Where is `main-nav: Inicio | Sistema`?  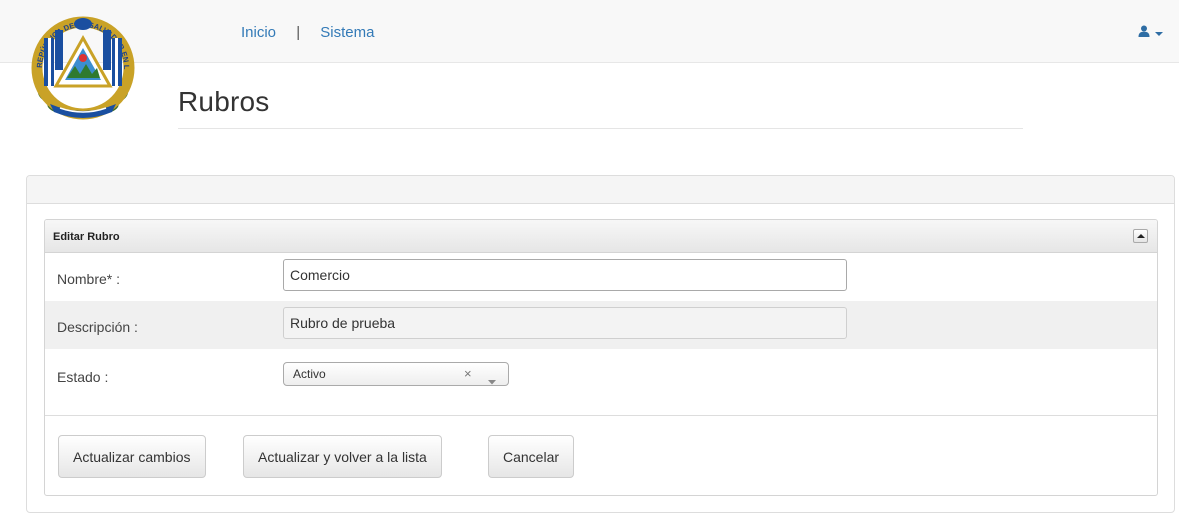
main-nav: Inicio | Sistema is located at coordinates (307, 32).